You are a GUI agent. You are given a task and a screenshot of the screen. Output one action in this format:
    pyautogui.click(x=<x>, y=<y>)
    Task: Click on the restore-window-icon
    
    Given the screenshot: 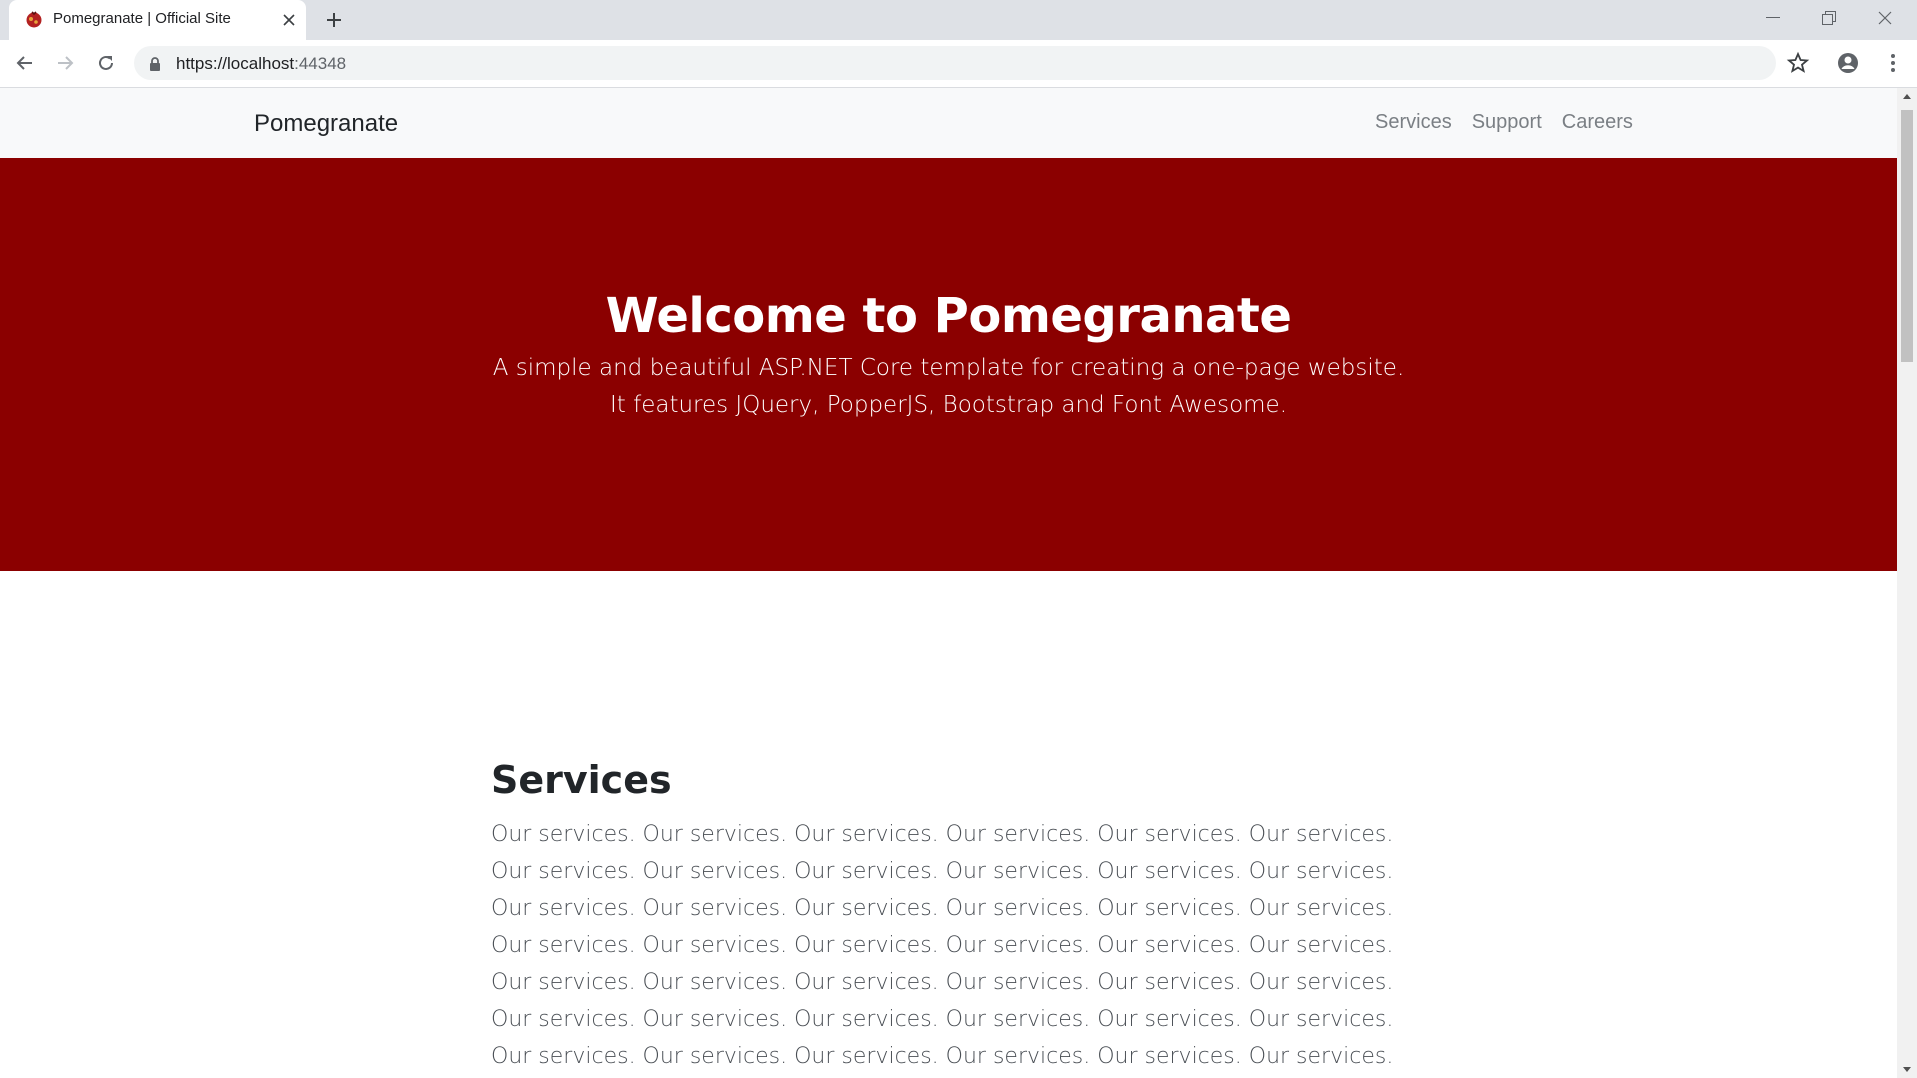 What is the action you would take?
    pyautogui.click(x=1829, y=18)
    